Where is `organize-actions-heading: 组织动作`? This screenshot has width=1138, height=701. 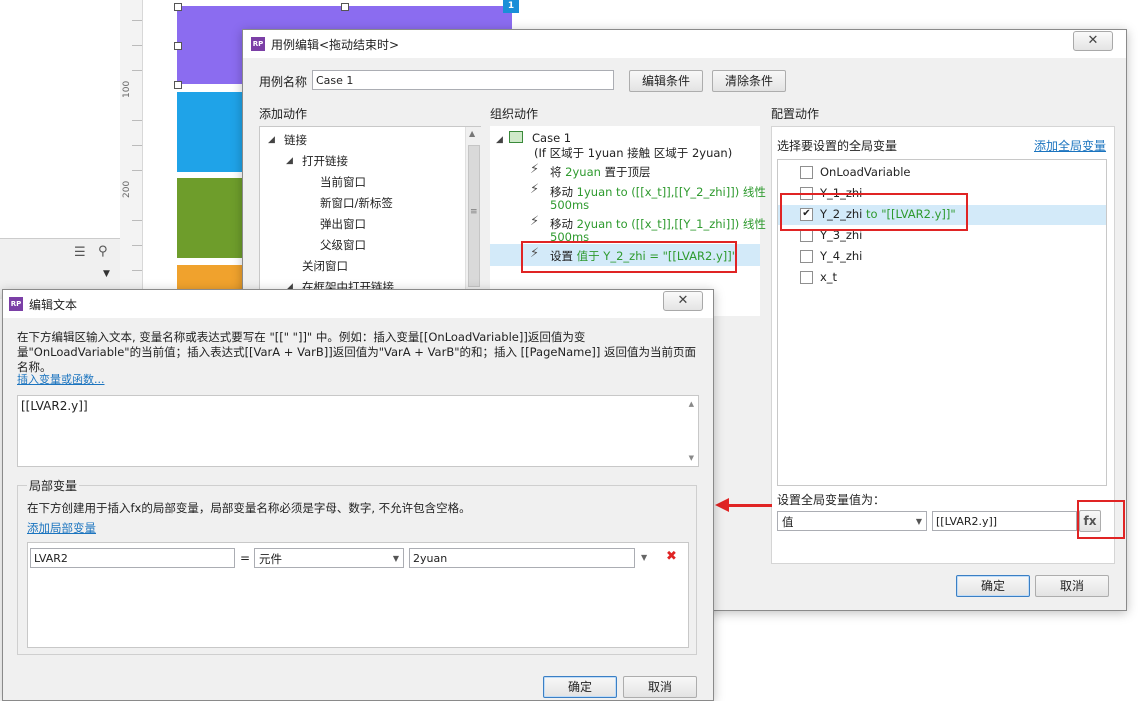
organize-actions-heading: 组织动作 is located at coordinates (514, 114).